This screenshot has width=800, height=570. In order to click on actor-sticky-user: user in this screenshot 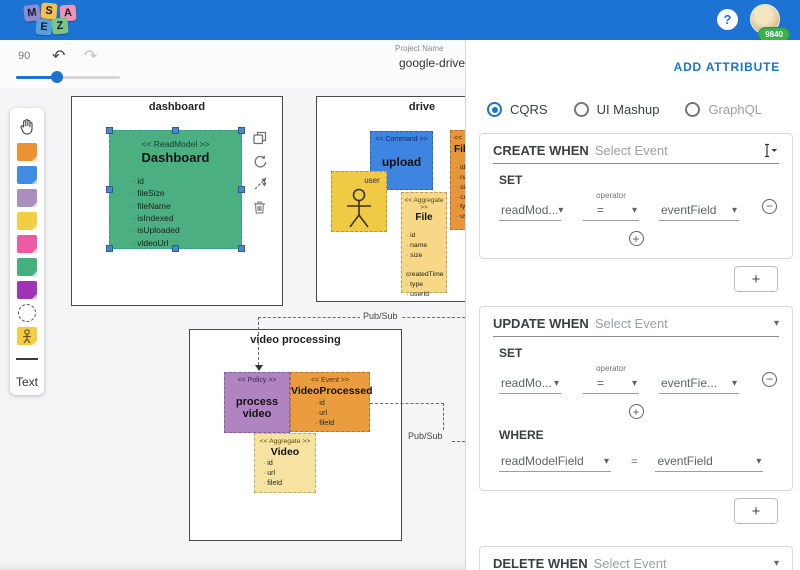, I will do `click(359, 201)`.